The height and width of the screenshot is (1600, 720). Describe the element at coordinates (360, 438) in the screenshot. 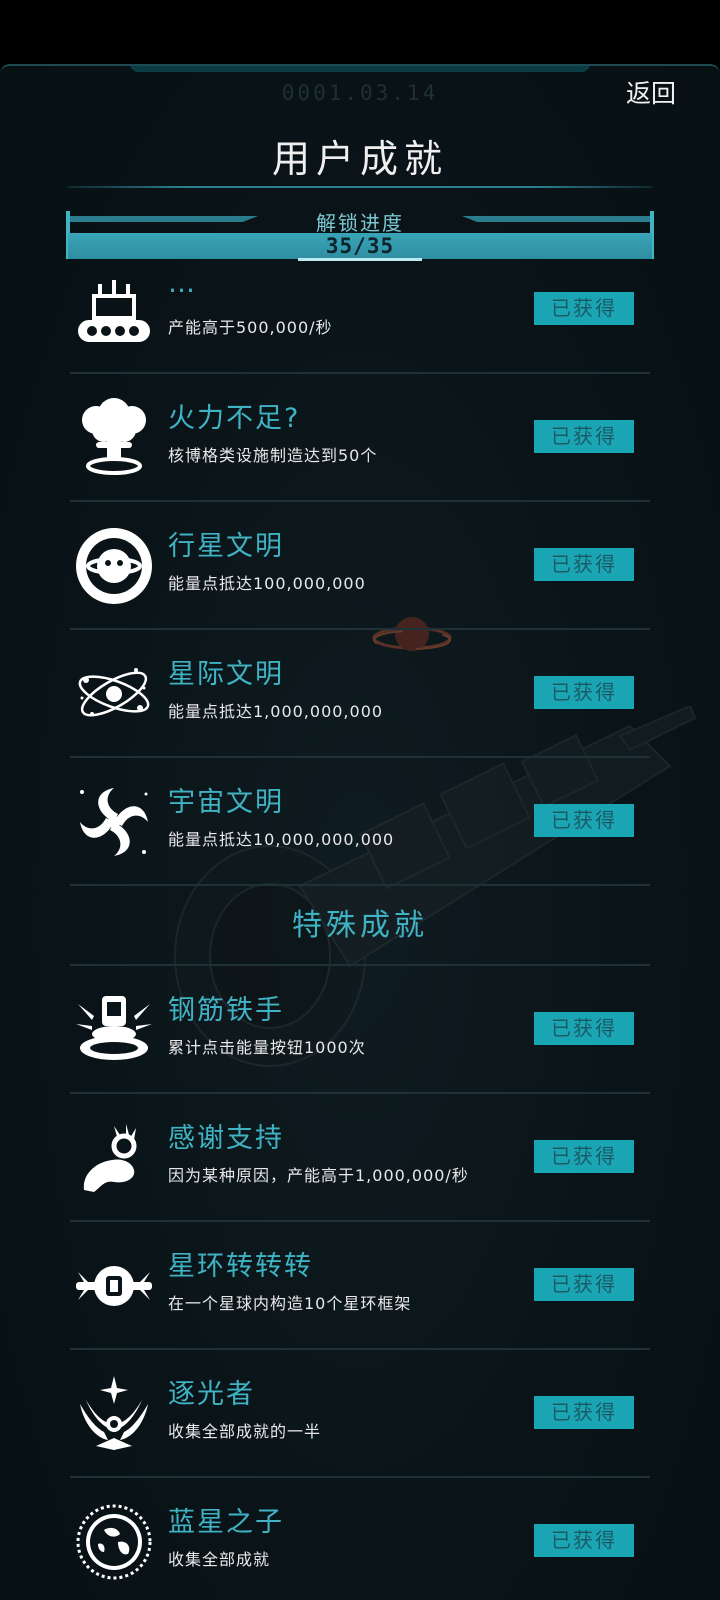

I see `list-item: 火力不足? 核博格类设施制造达到50个 已获得` at that location.